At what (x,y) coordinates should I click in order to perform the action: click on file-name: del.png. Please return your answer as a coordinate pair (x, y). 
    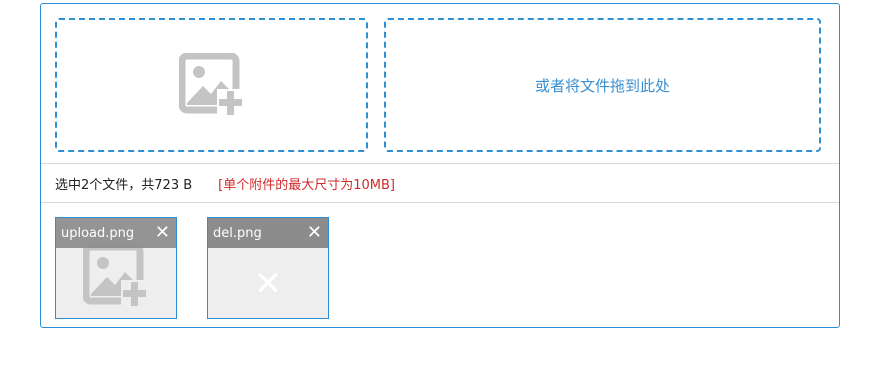
    Looking at the image, I should click on (237, 233).